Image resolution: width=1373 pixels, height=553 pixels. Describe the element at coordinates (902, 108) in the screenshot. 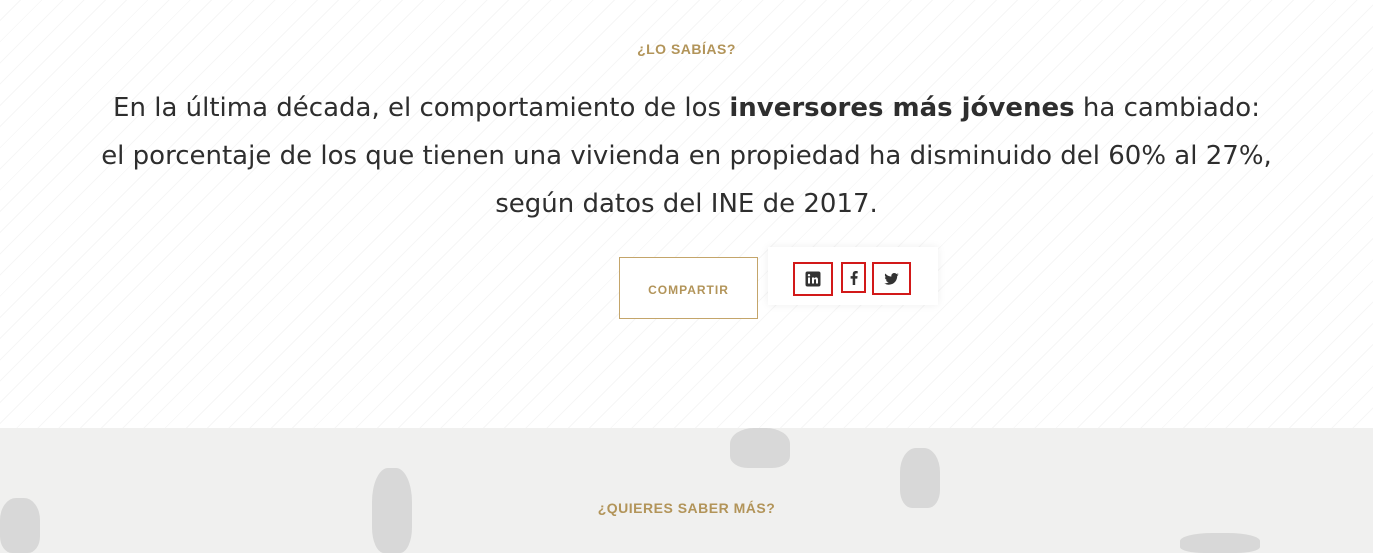

I see `quote-text-bold: inversores más jóvenes` at that location.